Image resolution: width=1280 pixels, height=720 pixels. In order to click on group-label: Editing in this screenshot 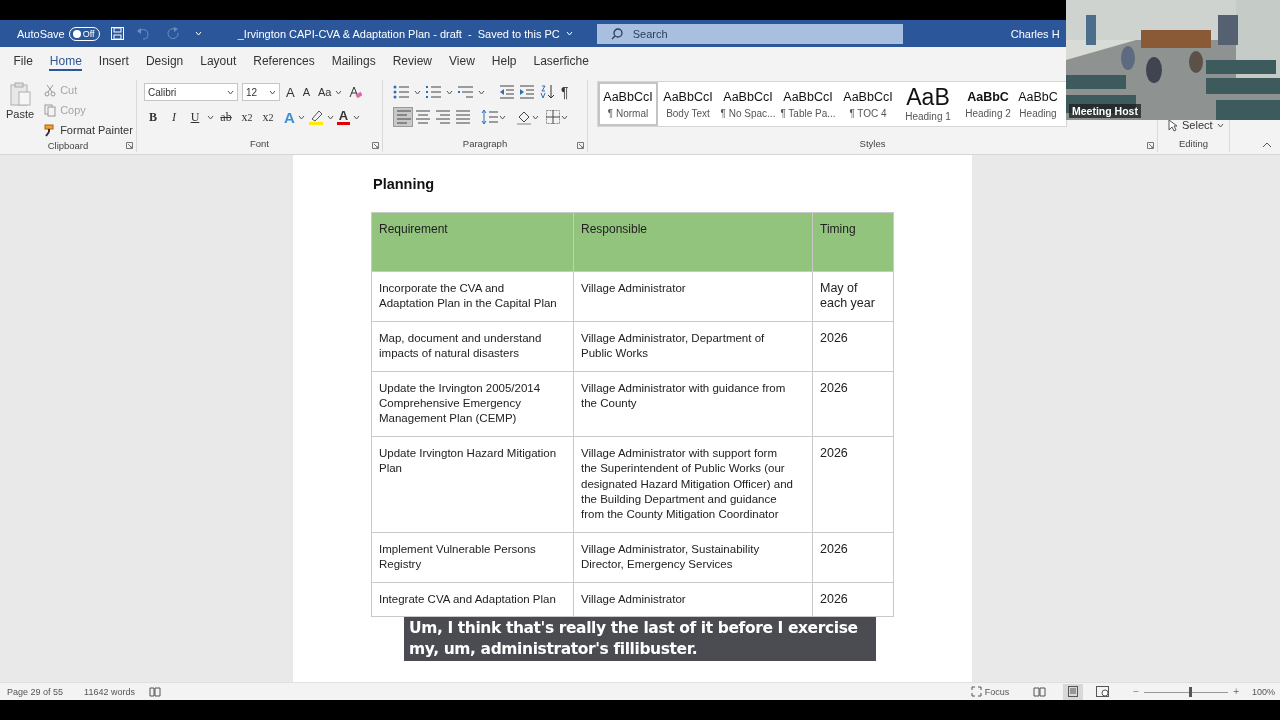, I will do `click(1193, 144)`.